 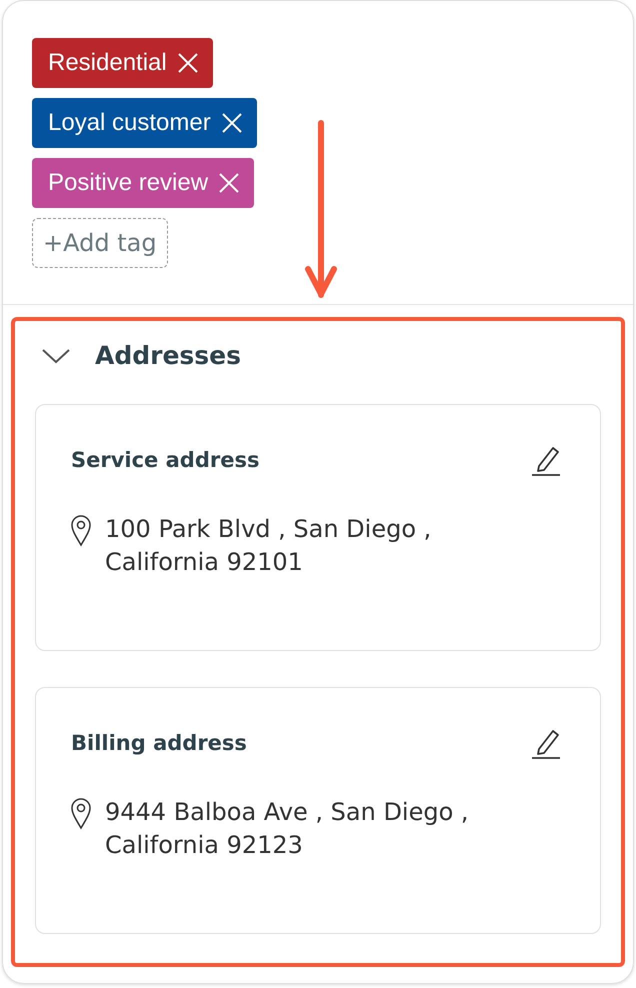 I want to click on chevron-icon, so click(x=56, y=355).